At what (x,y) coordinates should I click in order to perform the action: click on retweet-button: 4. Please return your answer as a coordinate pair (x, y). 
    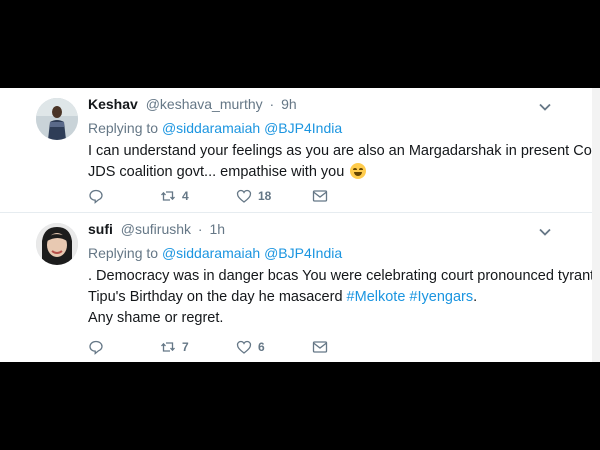
    Looking at the image, I should click on (174, 196).